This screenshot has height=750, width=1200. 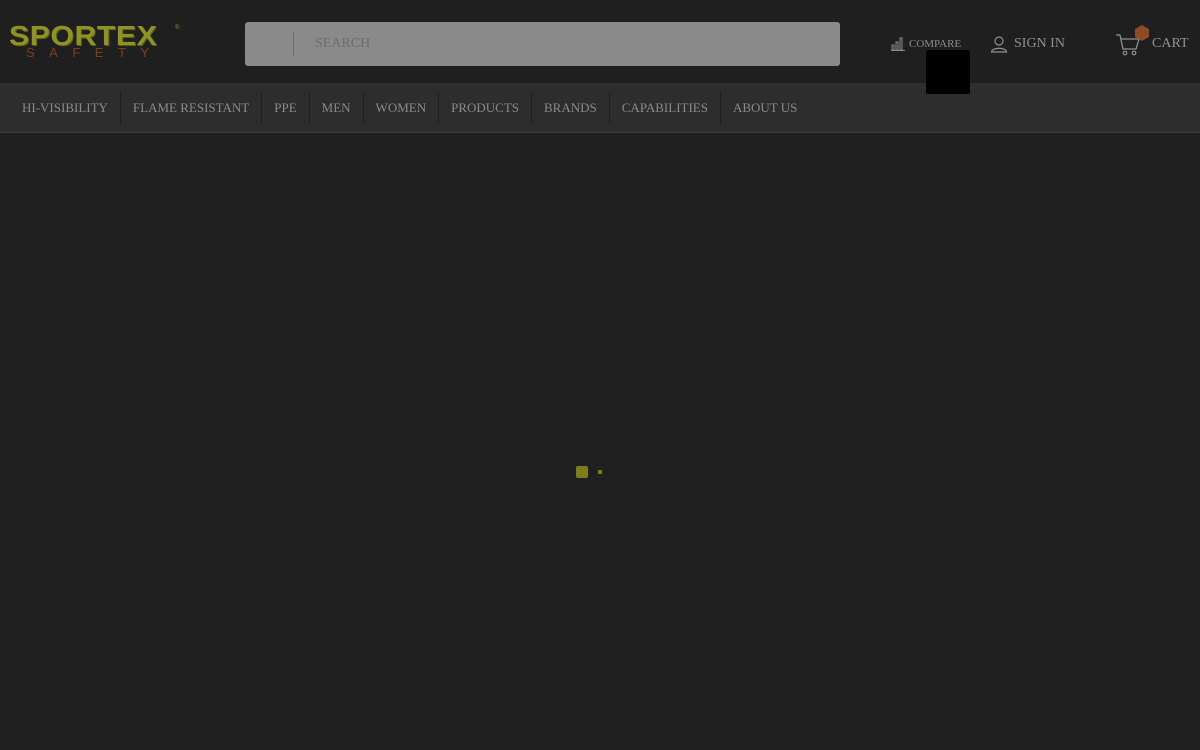 I want to click on nav-item-about-us: ABOUT US, so click(x=765, y=108).